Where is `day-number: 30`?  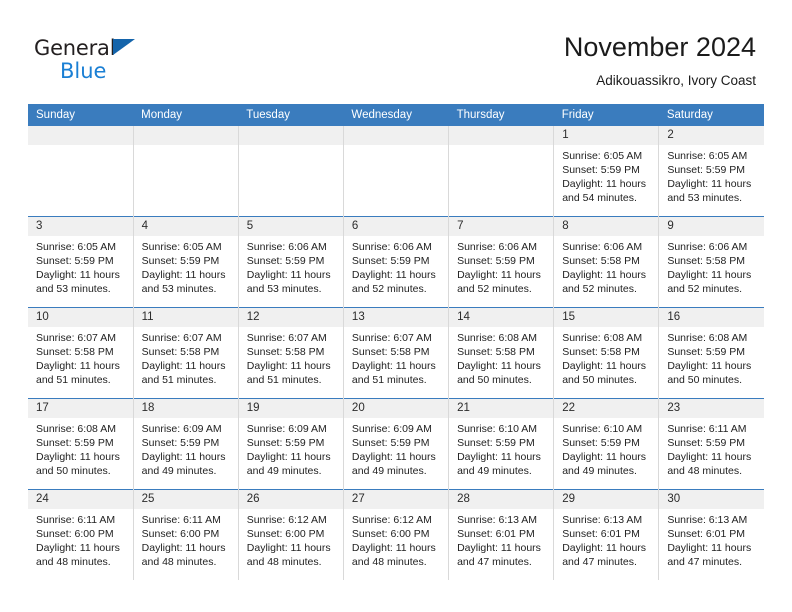 day-number: 30 is located at coordinates (711, 499).